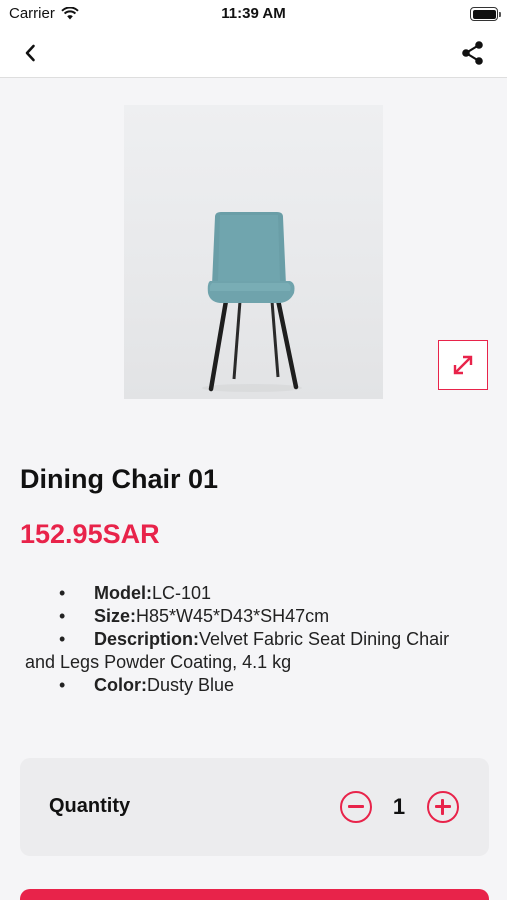 The width and height of the screenshot is (507, 900). Describe the element at coordinates (356, 807) in the screenshot. I see `decrease-quantity-button` at that location.